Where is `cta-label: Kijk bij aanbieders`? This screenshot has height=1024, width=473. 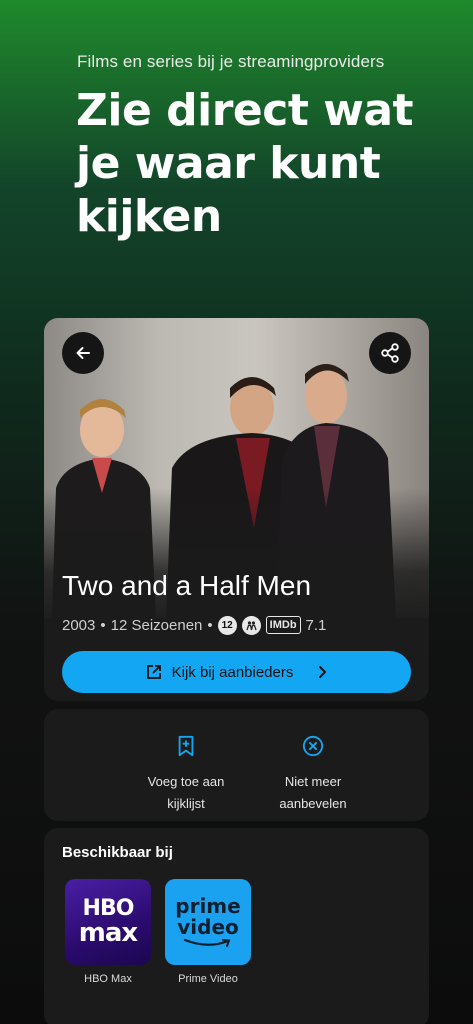
cta-label: Kijk bij aanbieders is located at coordinates (232, 672).